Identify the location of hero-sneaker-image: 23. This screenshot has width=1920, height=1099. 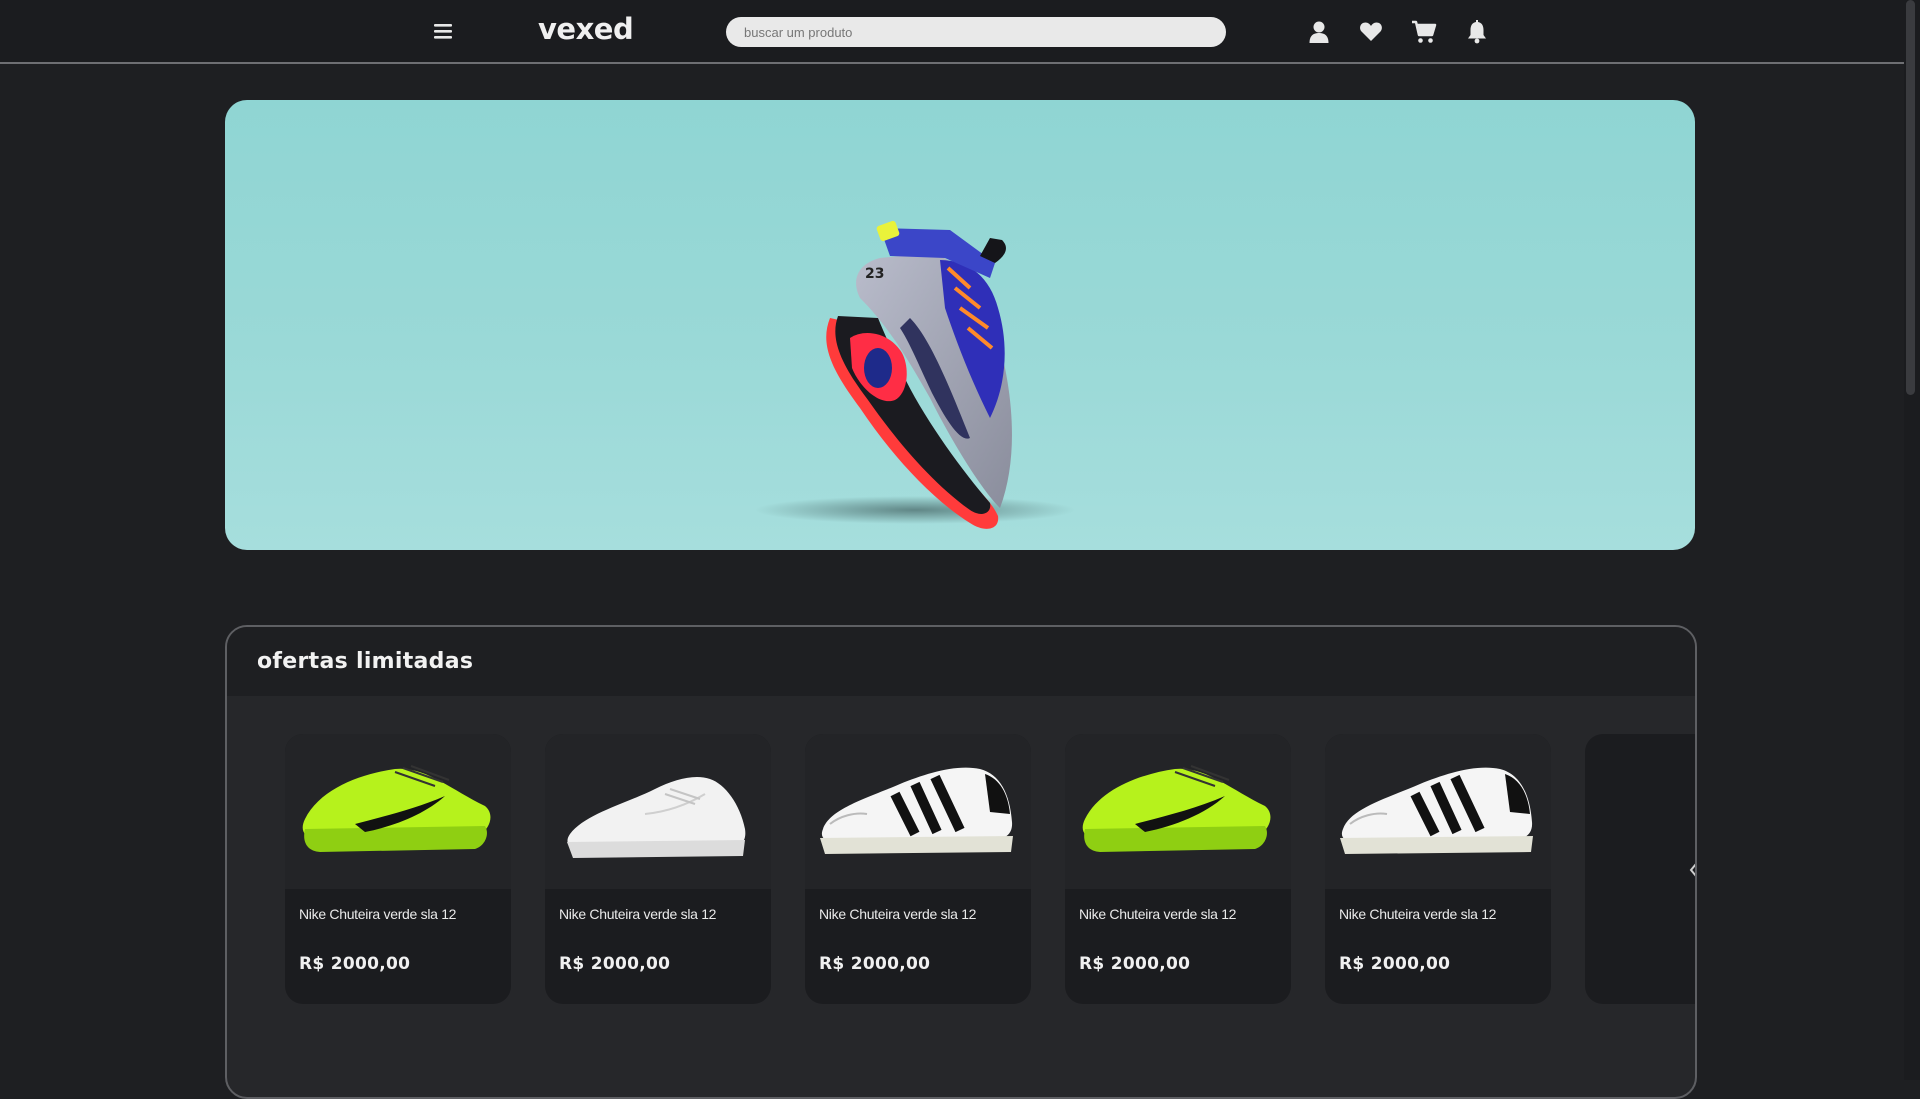
(915, 374).